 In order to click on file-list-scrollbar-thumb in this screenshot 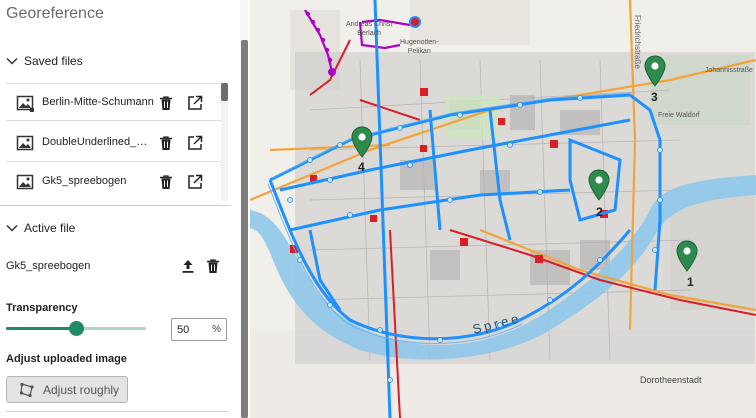, I will do `click(224, 92)`.